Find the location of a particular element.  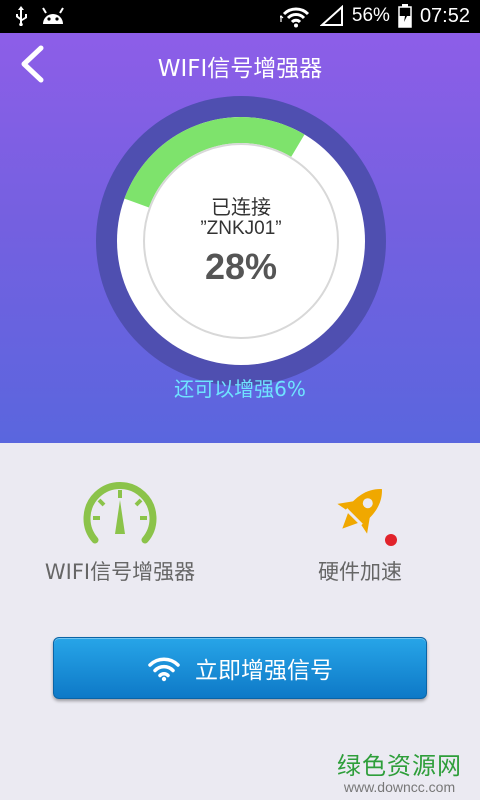

battery-charging-icon is located at coordinates (405, 16).